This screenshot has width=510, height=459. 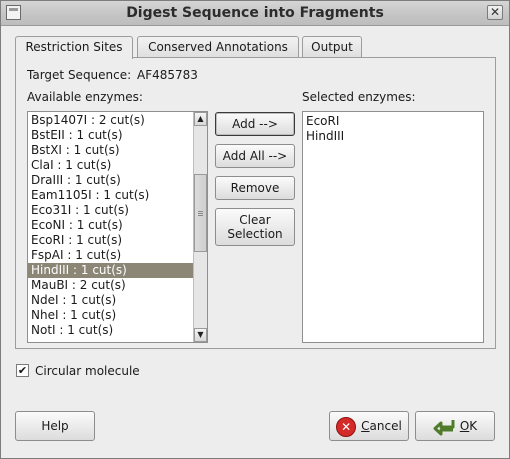 I want to click on close-button: ✕, so click(x=495, y=12).